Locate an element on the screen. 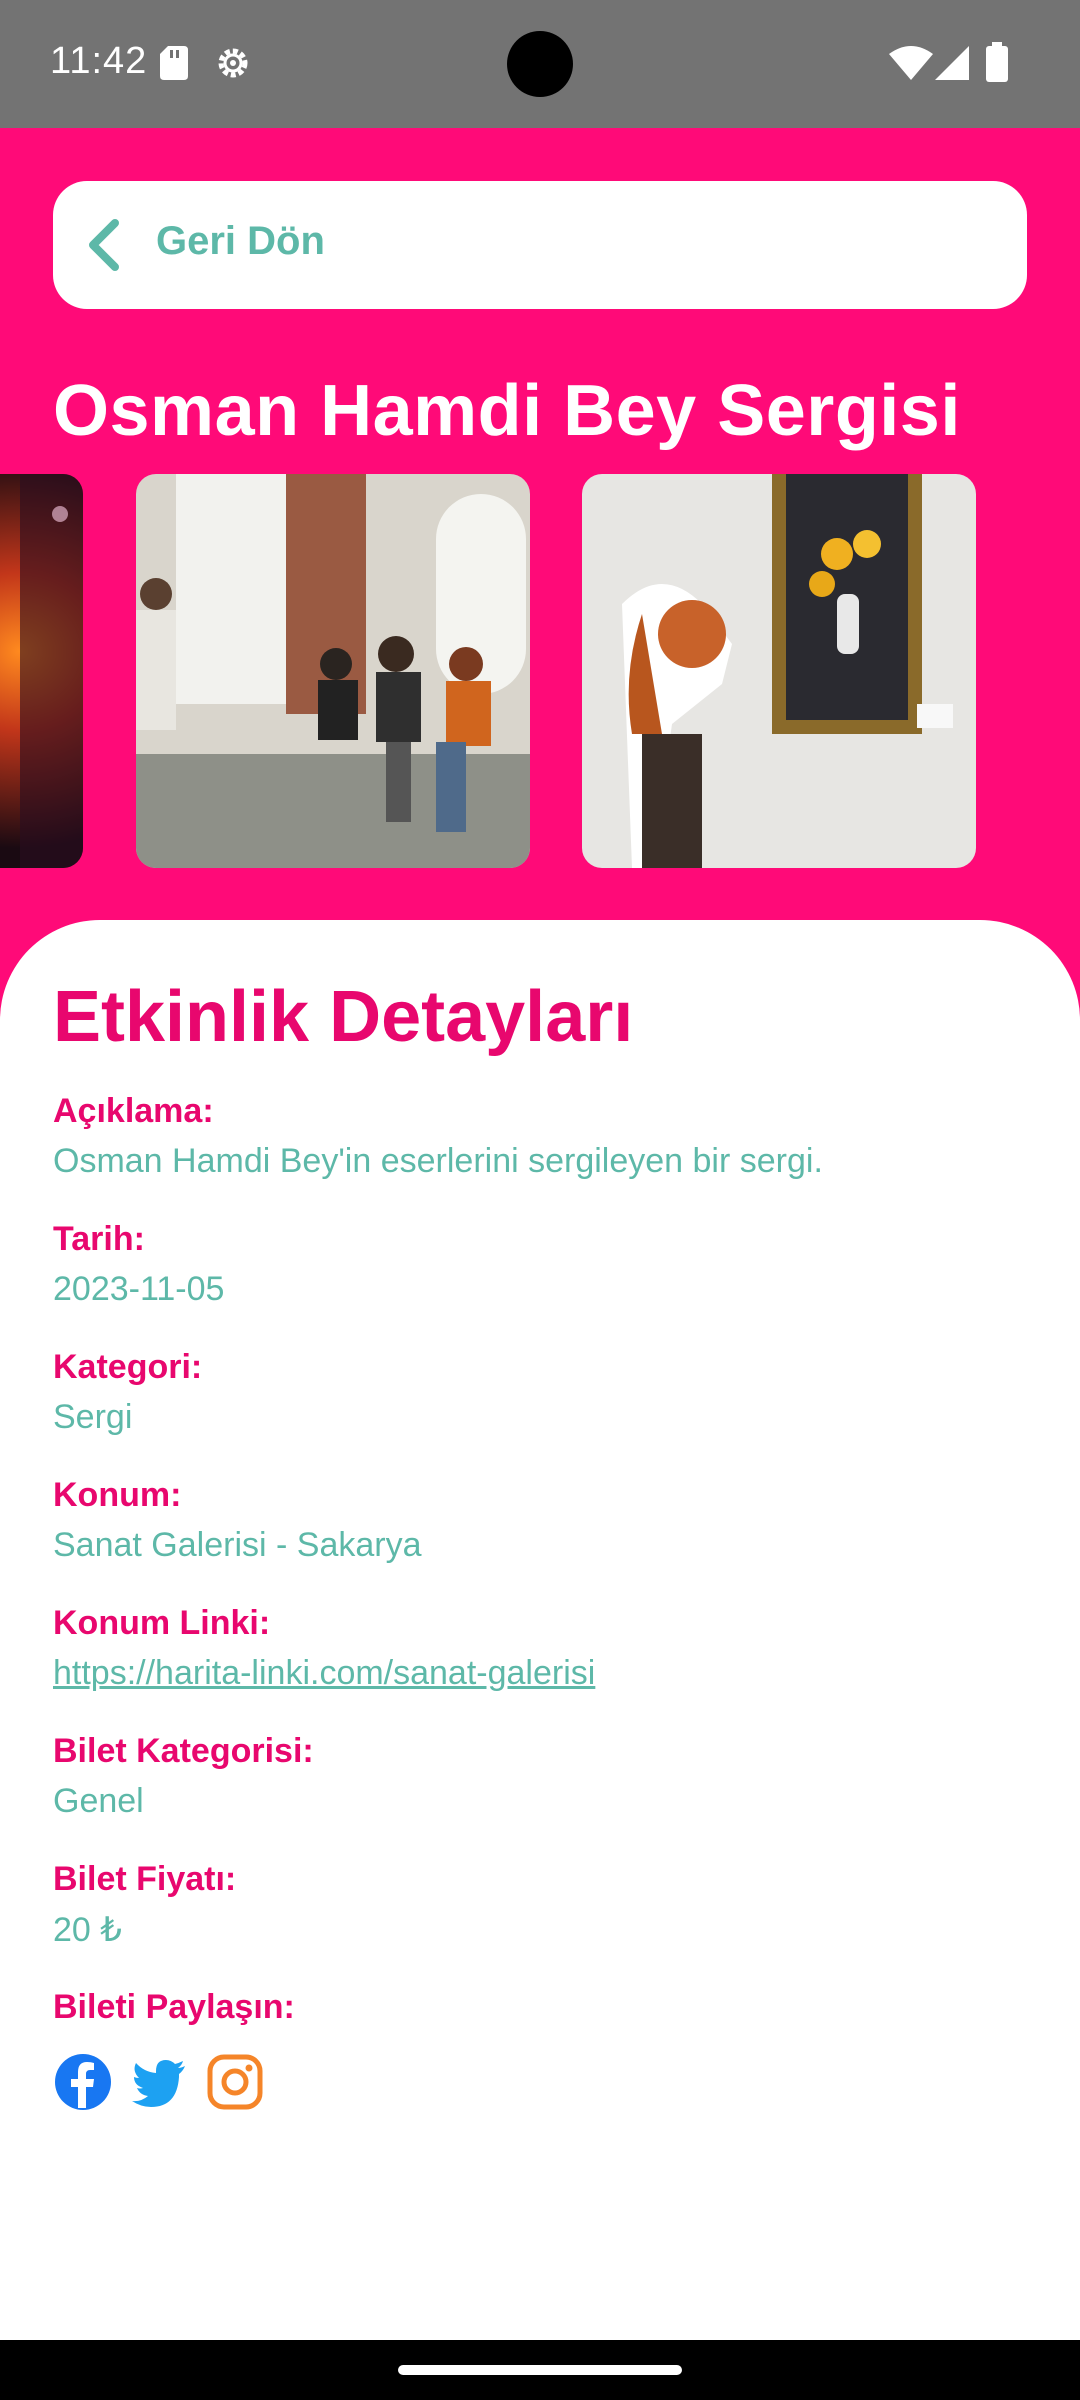  description-label: Açıklama: is located at coordinates (133, 1111).